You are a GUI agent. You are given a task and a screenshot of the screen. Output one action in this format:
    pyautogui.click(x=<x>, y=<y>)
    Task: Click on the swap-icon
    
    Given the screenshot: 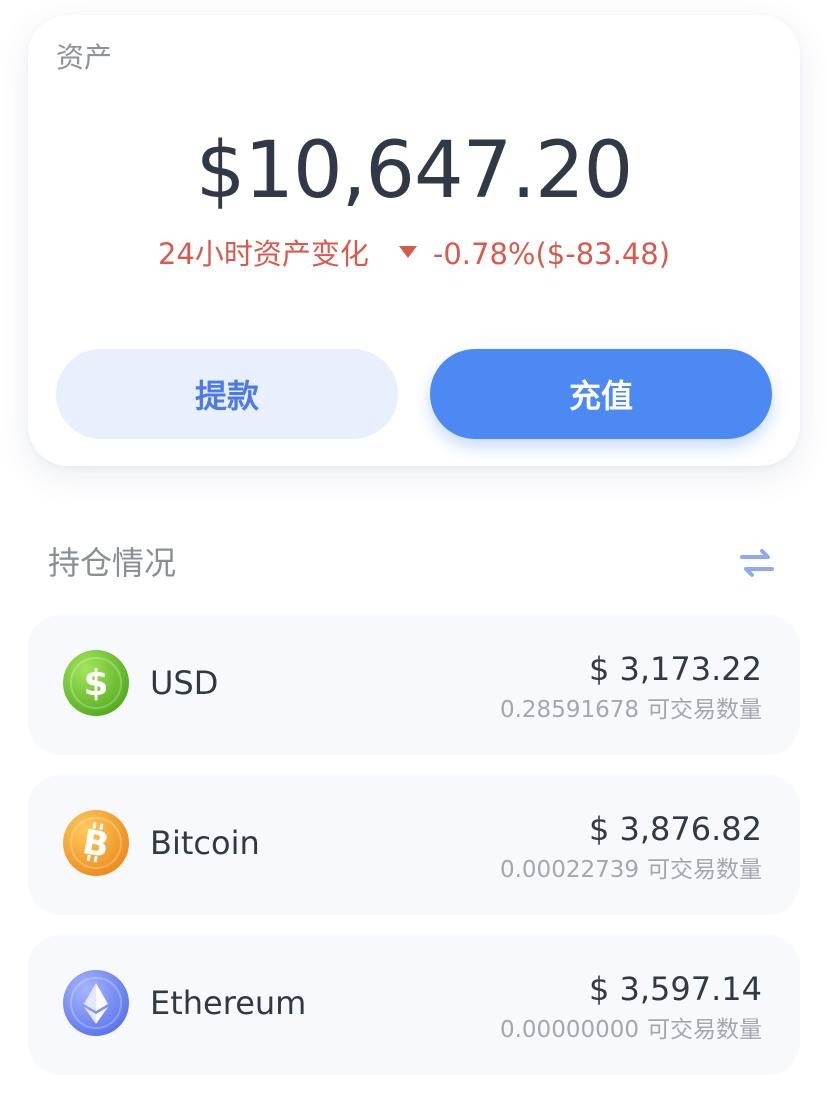 What is the action you would take?
    pyautogui.click(x=757, y=563)
    